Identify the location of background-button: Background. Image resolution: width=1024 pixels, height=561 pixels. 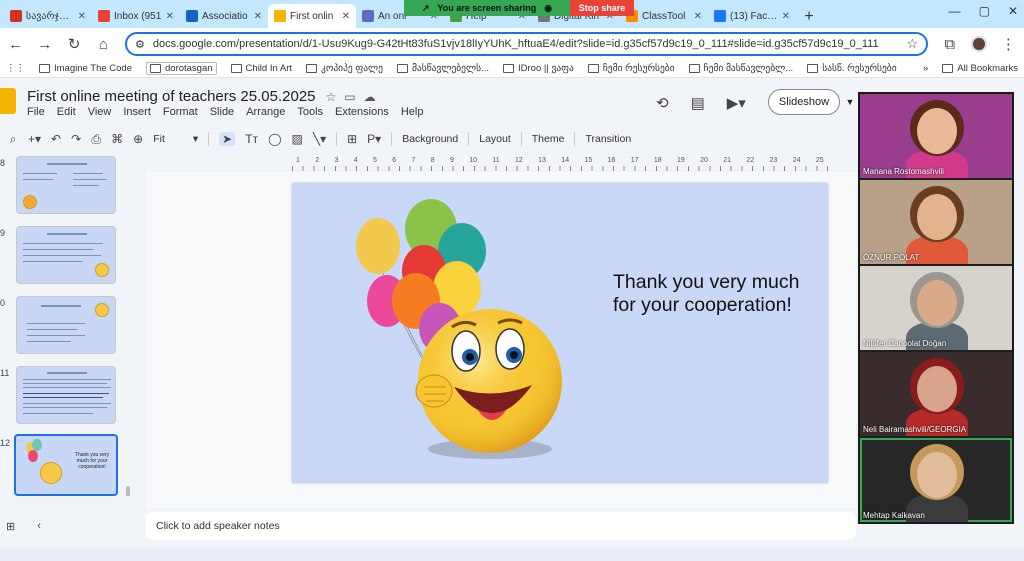
(430, 139).